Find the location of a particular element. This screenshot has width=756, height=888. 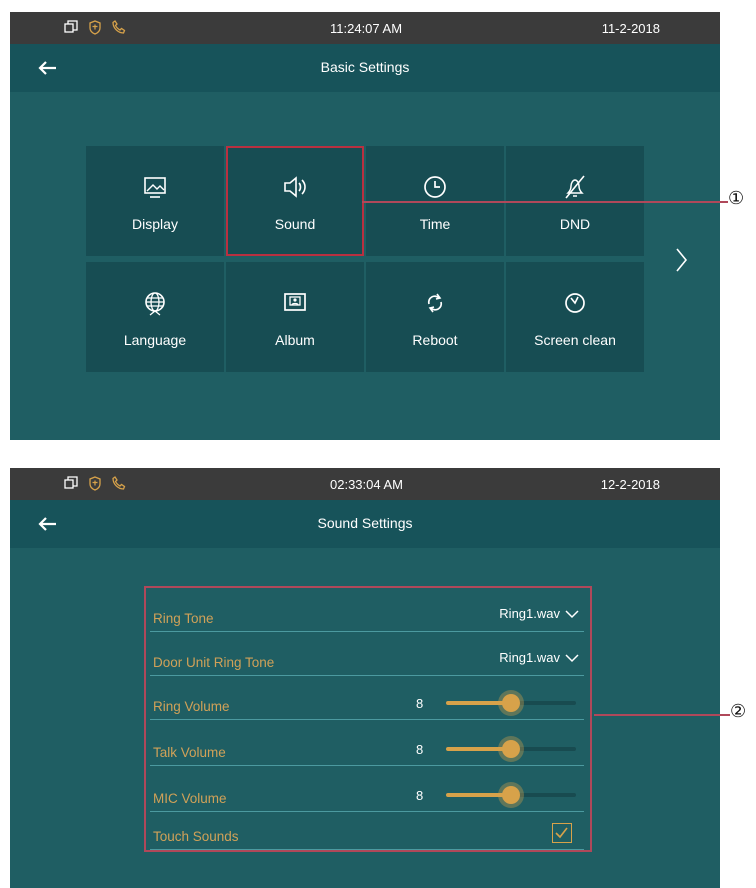

row-label: Ring Volume is located at coordinates (191, 706).